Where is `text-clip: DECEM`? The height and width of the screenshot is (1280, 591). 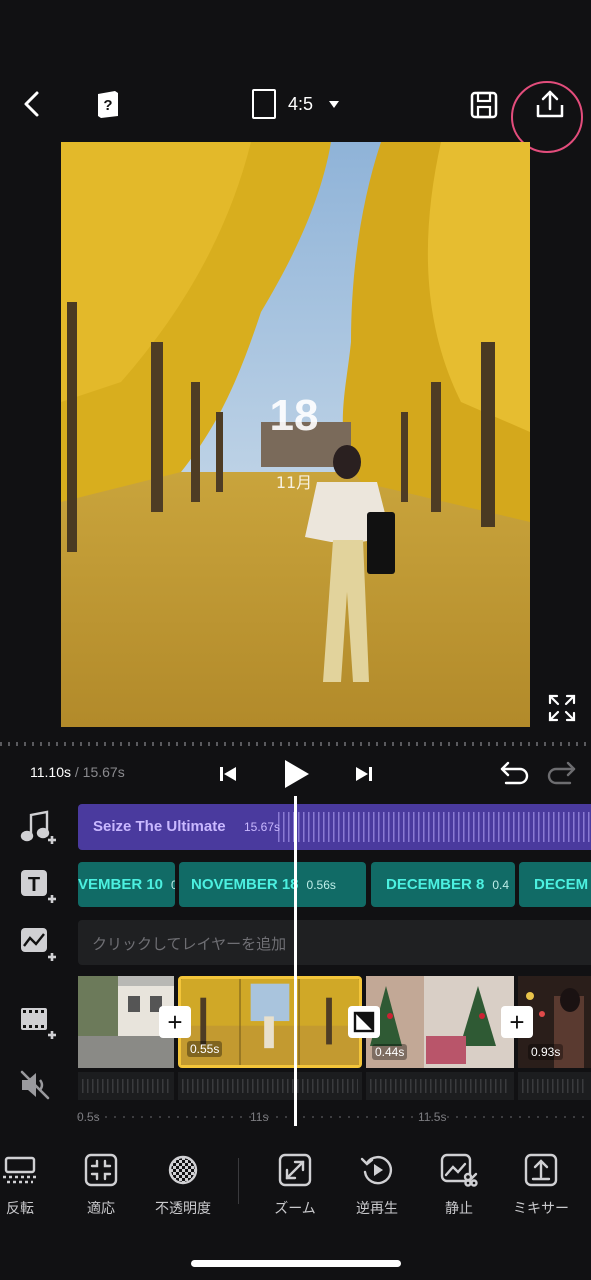
text-clip: DECEM is located at coordinates (555, 884).